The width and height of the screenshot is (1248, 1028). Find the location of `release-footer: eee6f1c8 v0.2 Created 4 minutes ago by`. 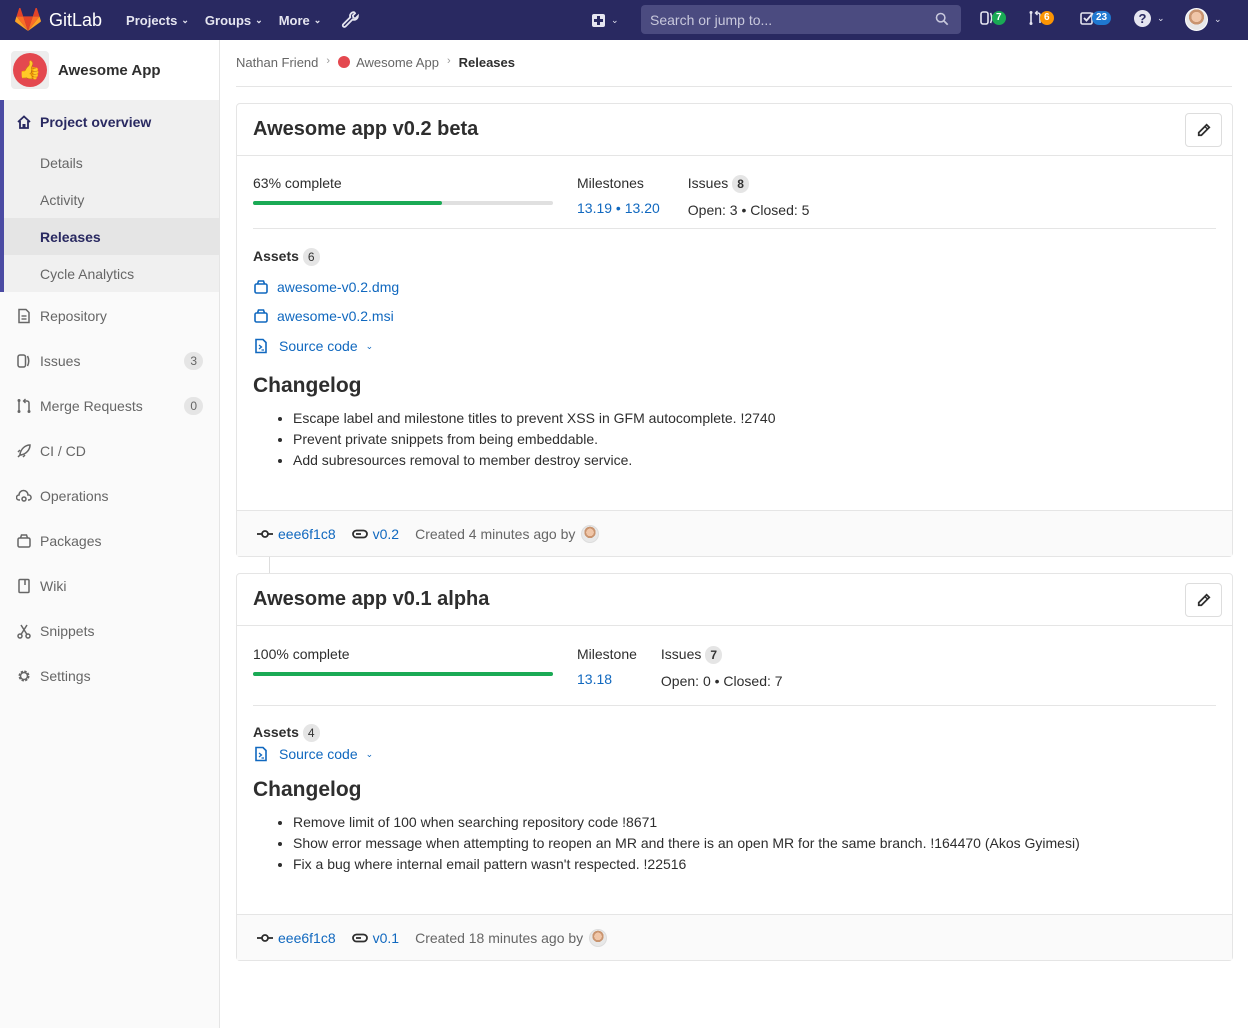

release-footer: eee6f1c8 v0.2 Created 4 minutes ago by is located at coordinates (734, 533).